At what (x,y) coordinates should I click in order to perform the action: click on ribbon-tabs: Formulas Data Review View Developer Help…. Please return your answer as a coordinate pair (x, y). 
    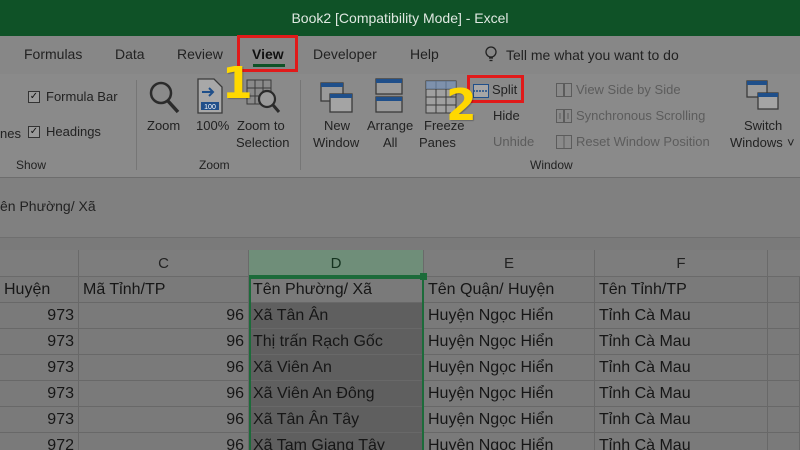
    Looking at the image, I should click on (400, 55).